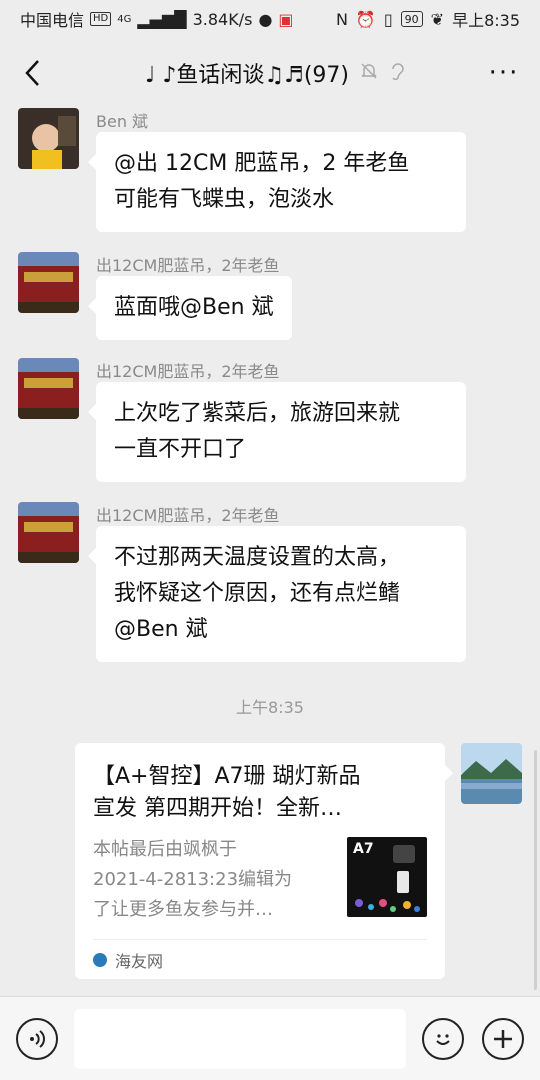 This screenshot has width=540, height=1080. I want to click on input-bar, so click(270, 1038).